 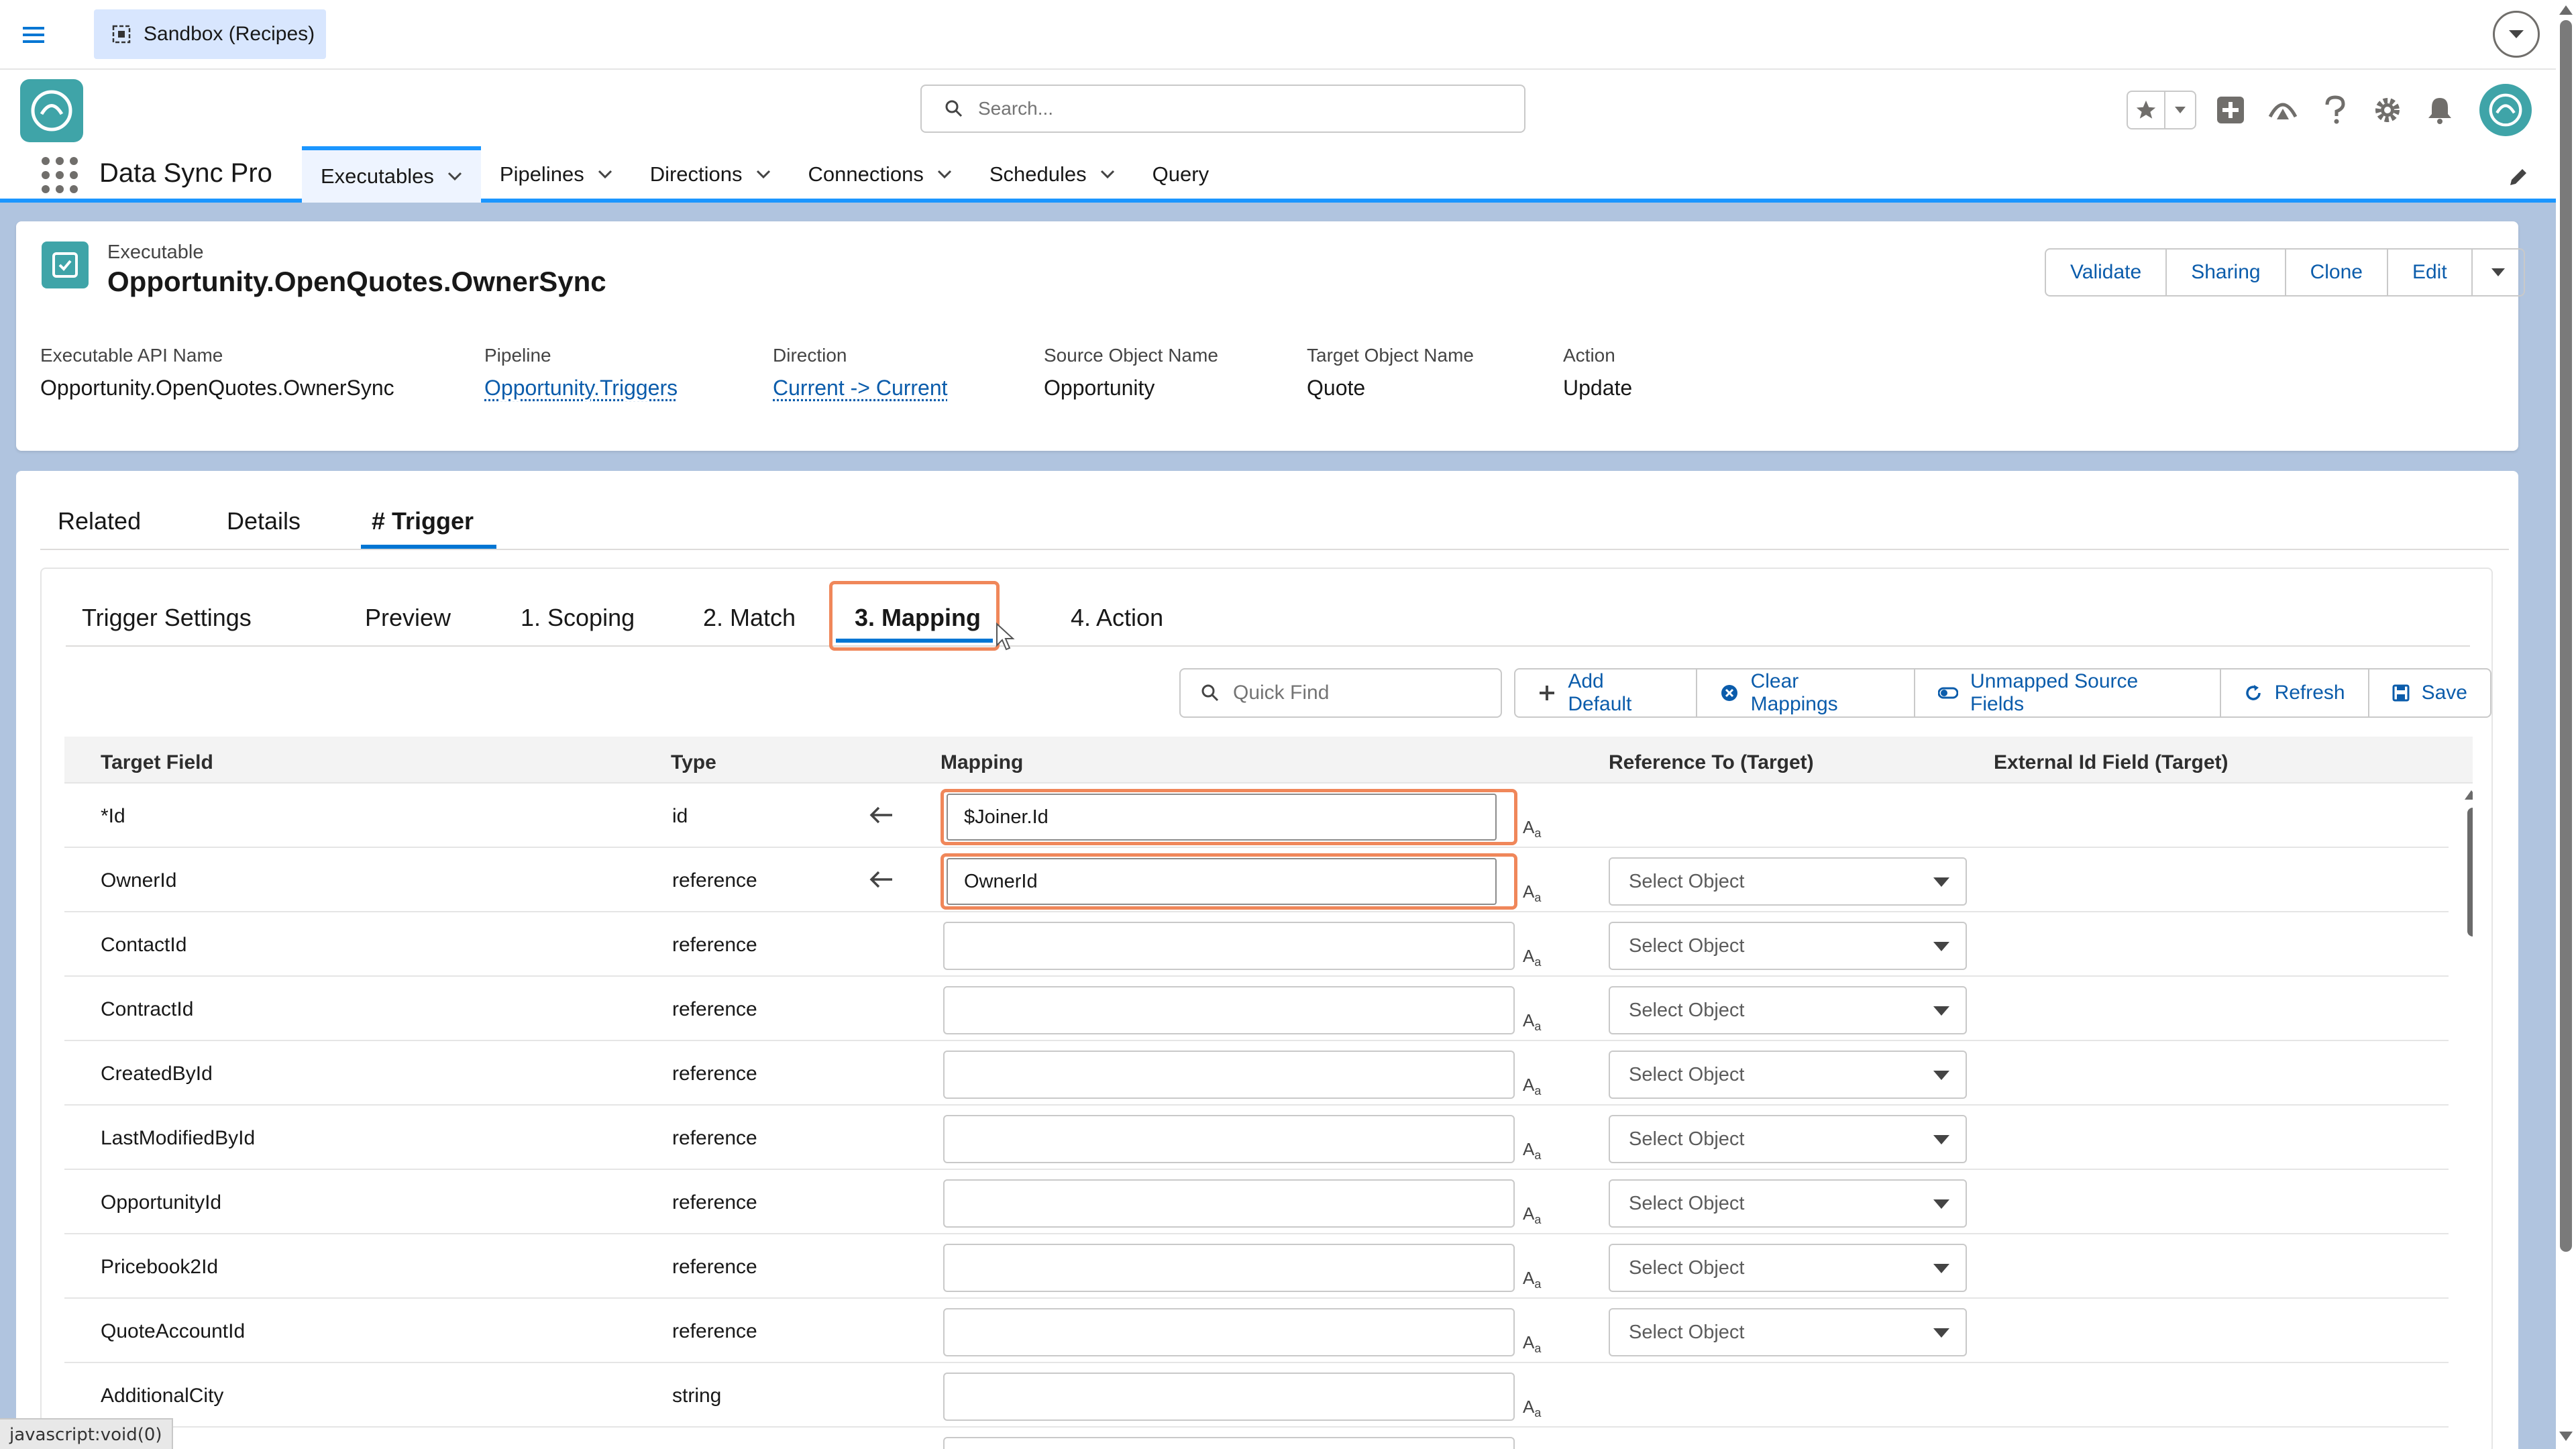 I want to click on page-scrollbar-thumb, so click(x=2566, y=636).